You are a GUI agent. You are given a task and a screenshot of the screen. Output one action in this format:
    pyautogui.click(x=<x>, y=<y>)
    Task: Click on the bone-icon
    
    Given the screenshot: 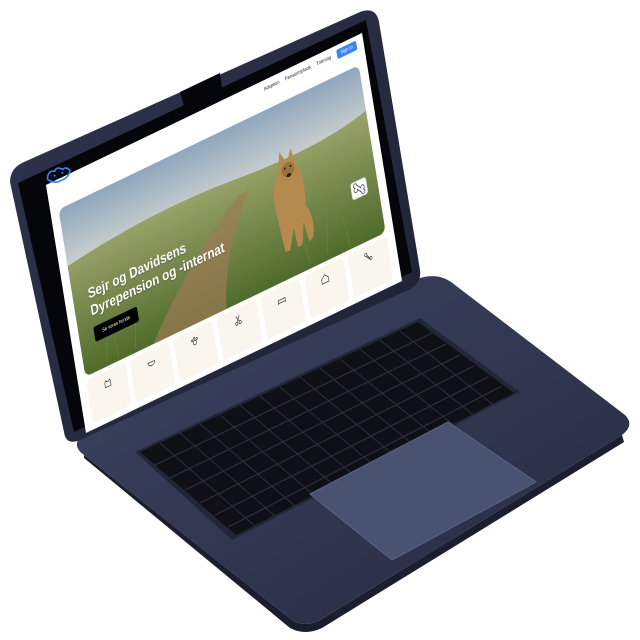 What is the action you would take?
    pyautogui.click(x=368, y=256)
    